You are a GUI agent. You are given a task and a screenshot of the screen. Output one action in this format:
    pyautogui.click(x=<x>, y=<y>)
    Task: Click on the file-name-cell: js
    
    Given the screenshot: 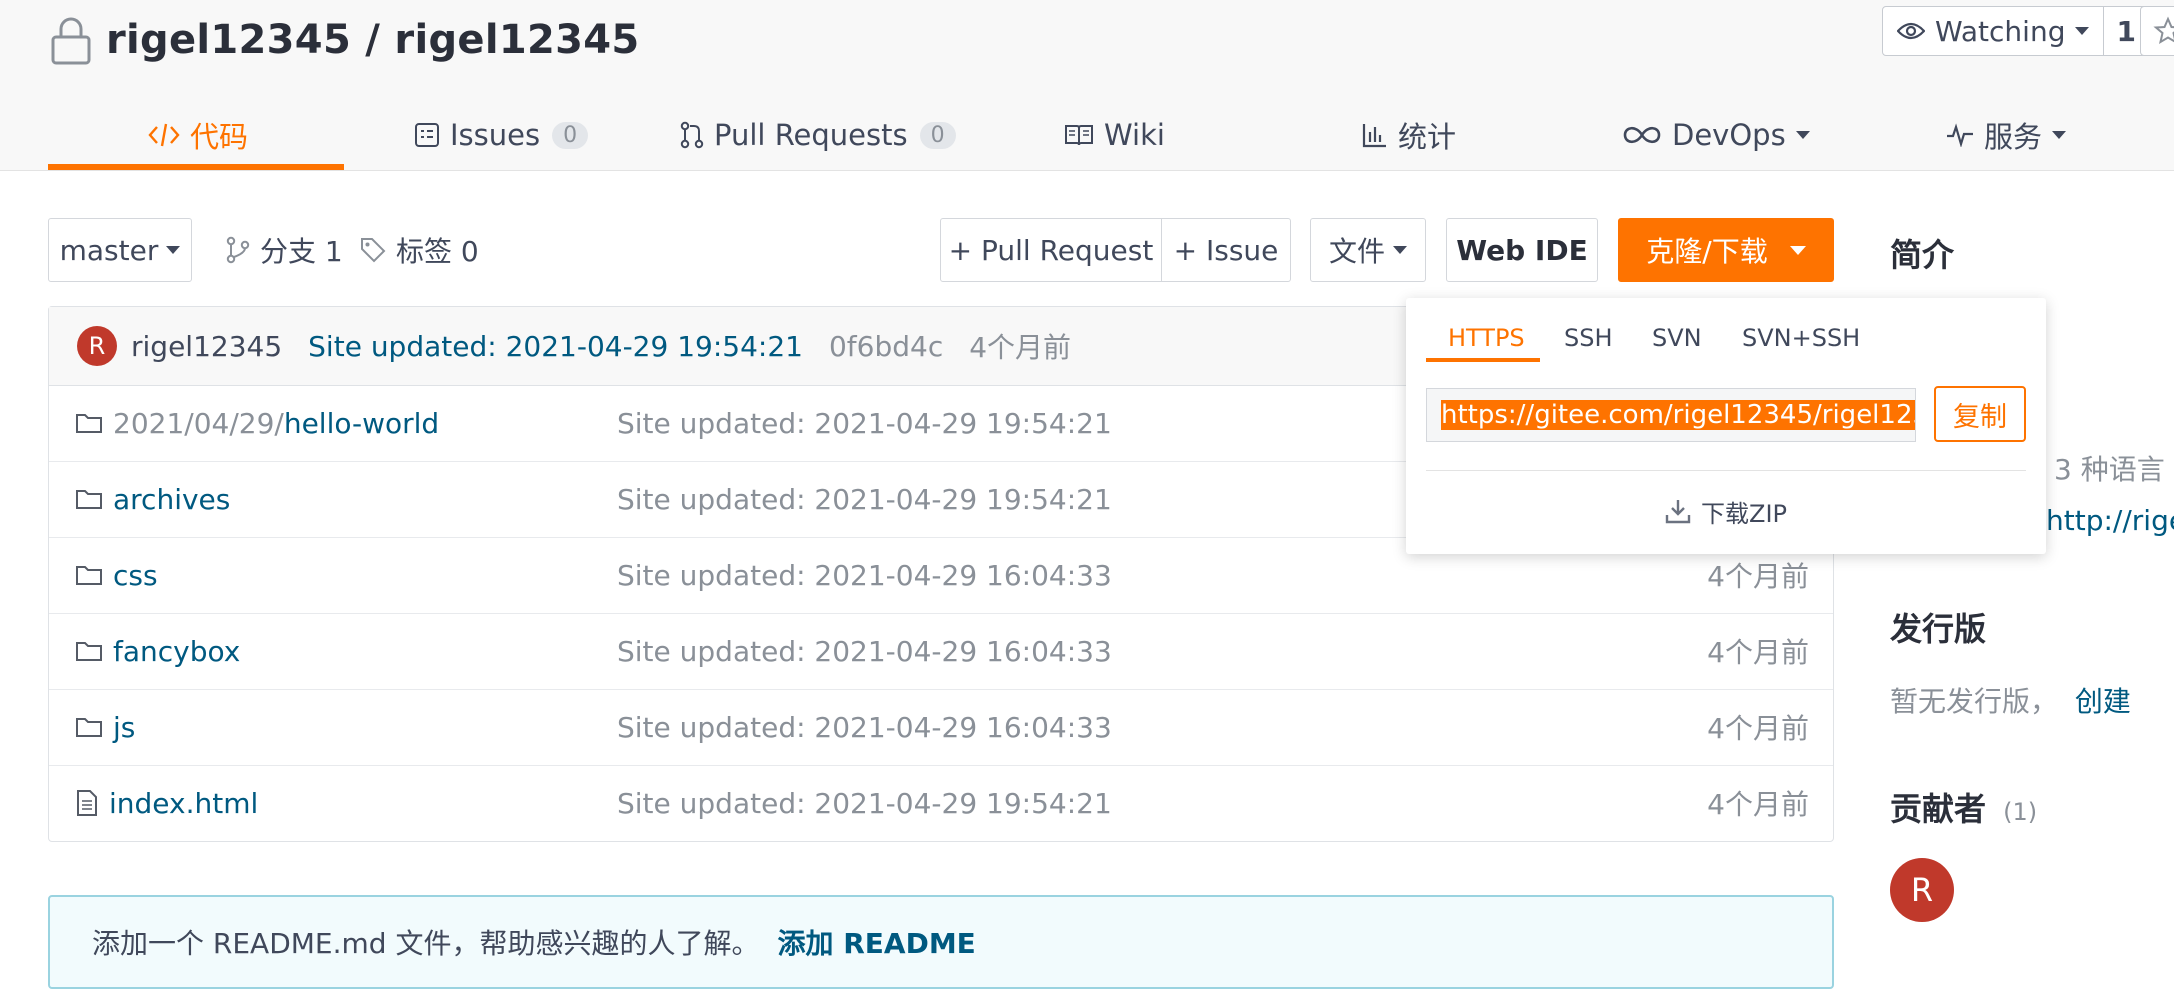 What is the action you would take?
    pyautogui.click(x=105, y=727)
    